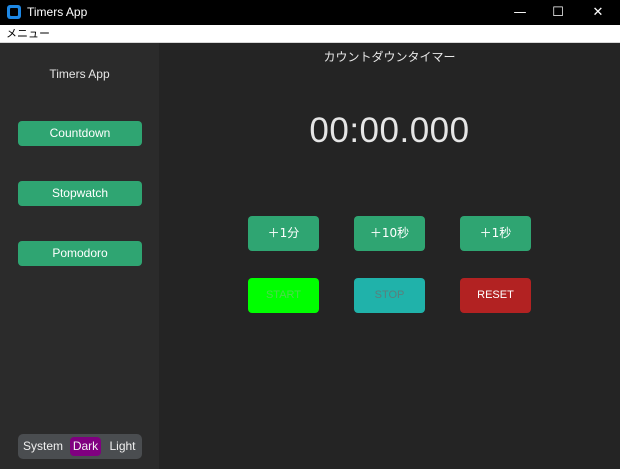  What do you see at coordinates (43, 446) in the screenshot?
I see `appearance-option-system: System` at bounding box center [43, 446].